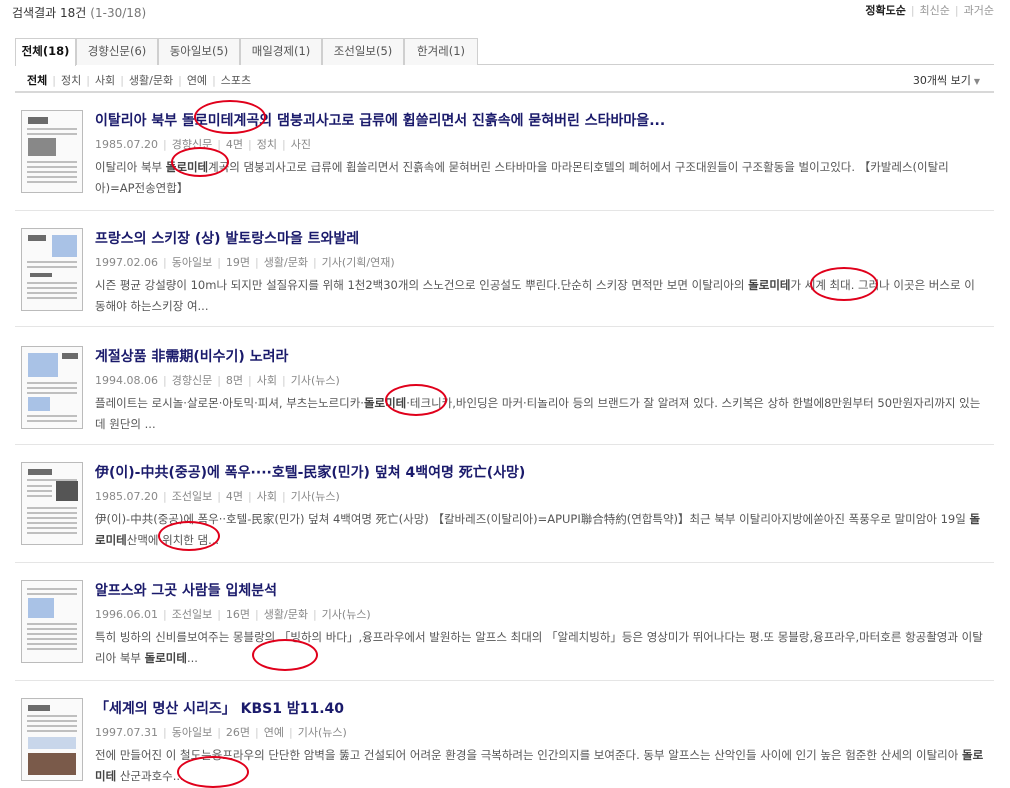 The width and height of the screenshot is (1010, 788). I want to click on tab-all: 전체(18), so click(45, 52).